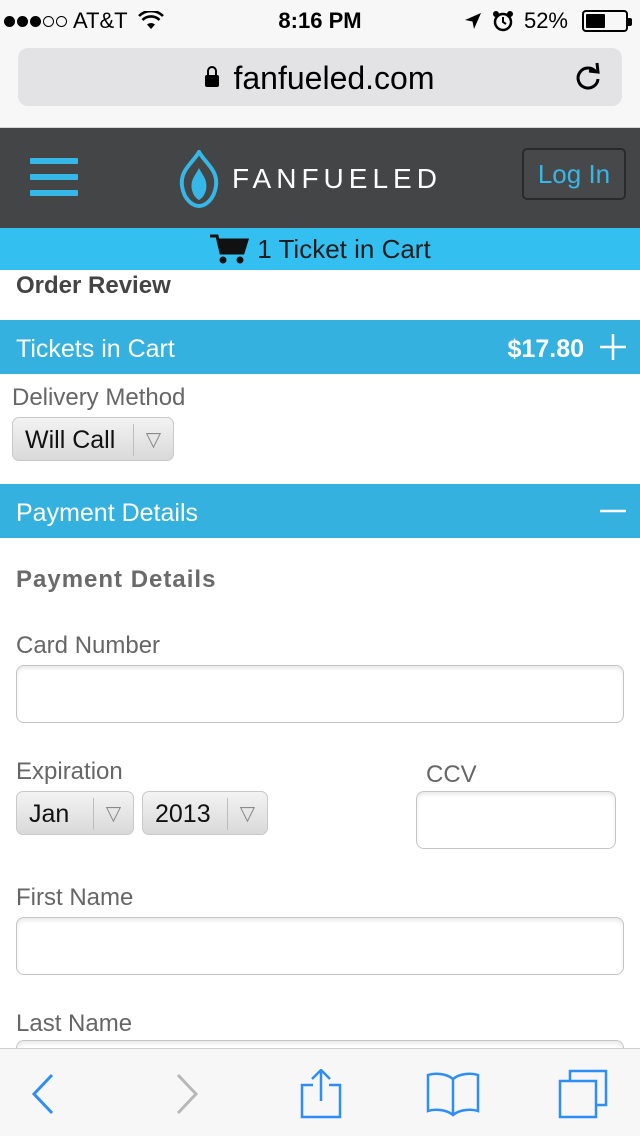 The image size is (640, 1136). What do you see at coordinates (583, 1094) in the screenshot?
I see `tabs-icon` at bounding box center [583, 1094].